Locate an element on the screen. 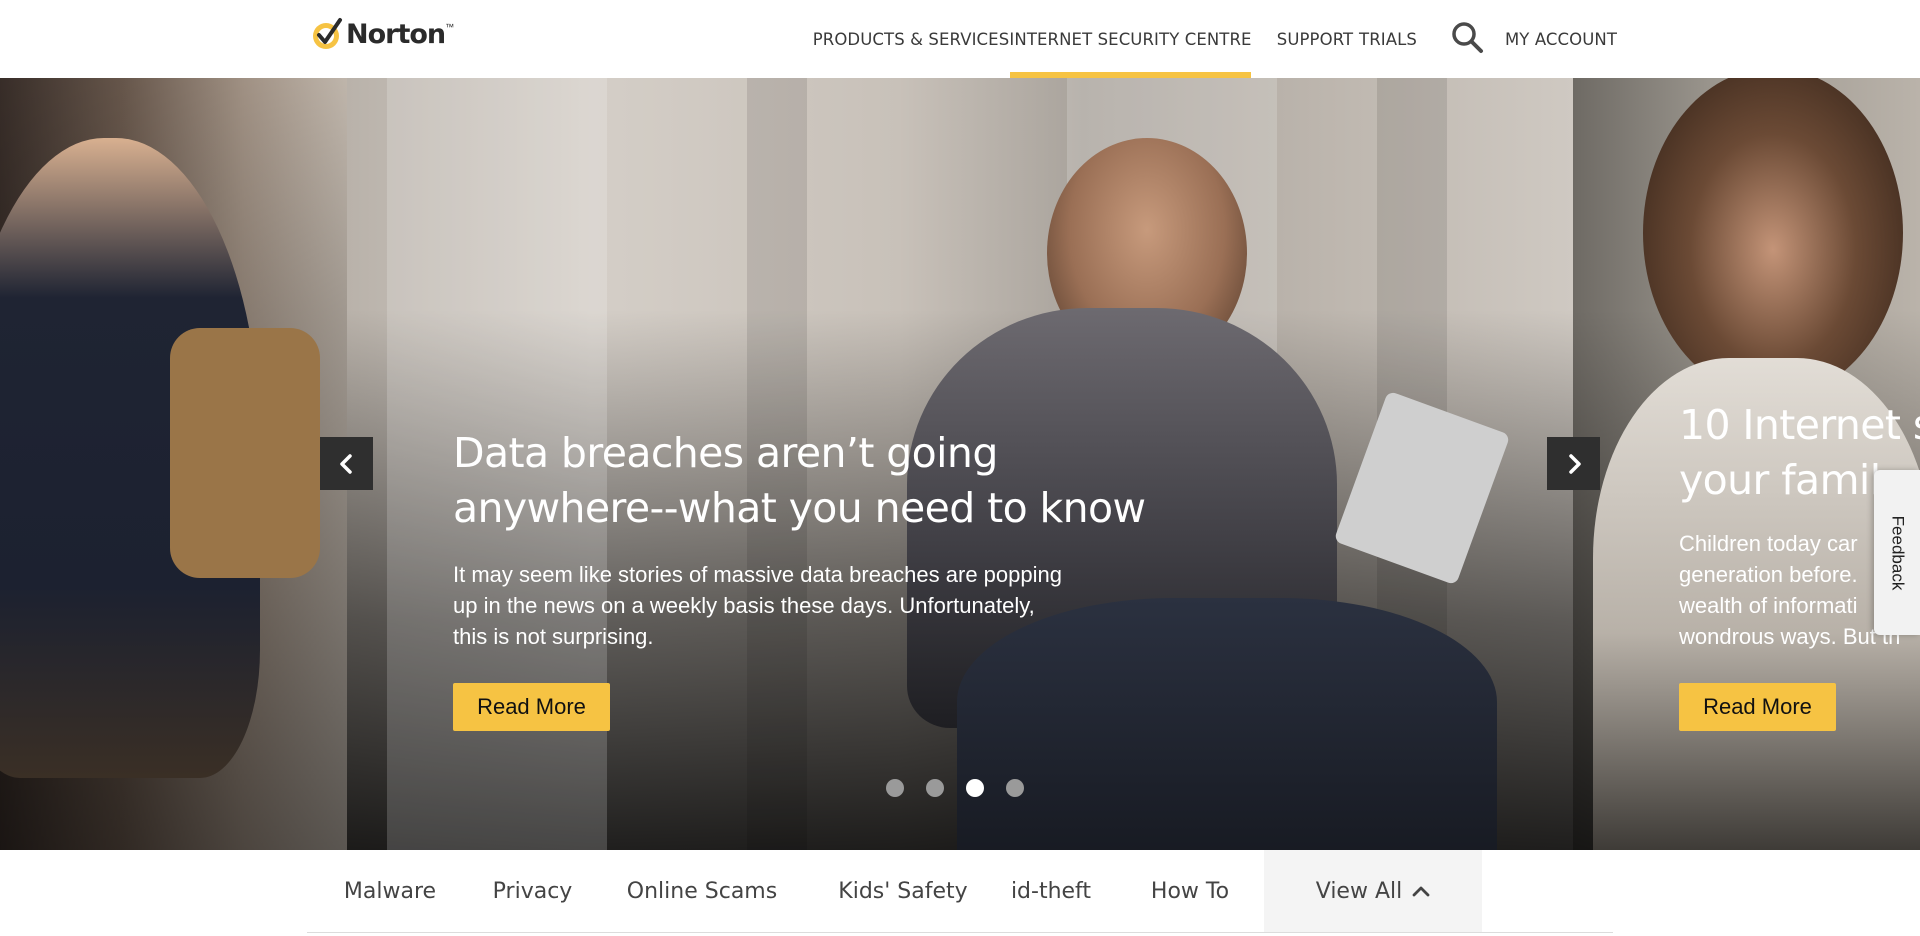 This screenshot has height=936, width=1920. carousel-next-button is located at coordinates (1573, 463).